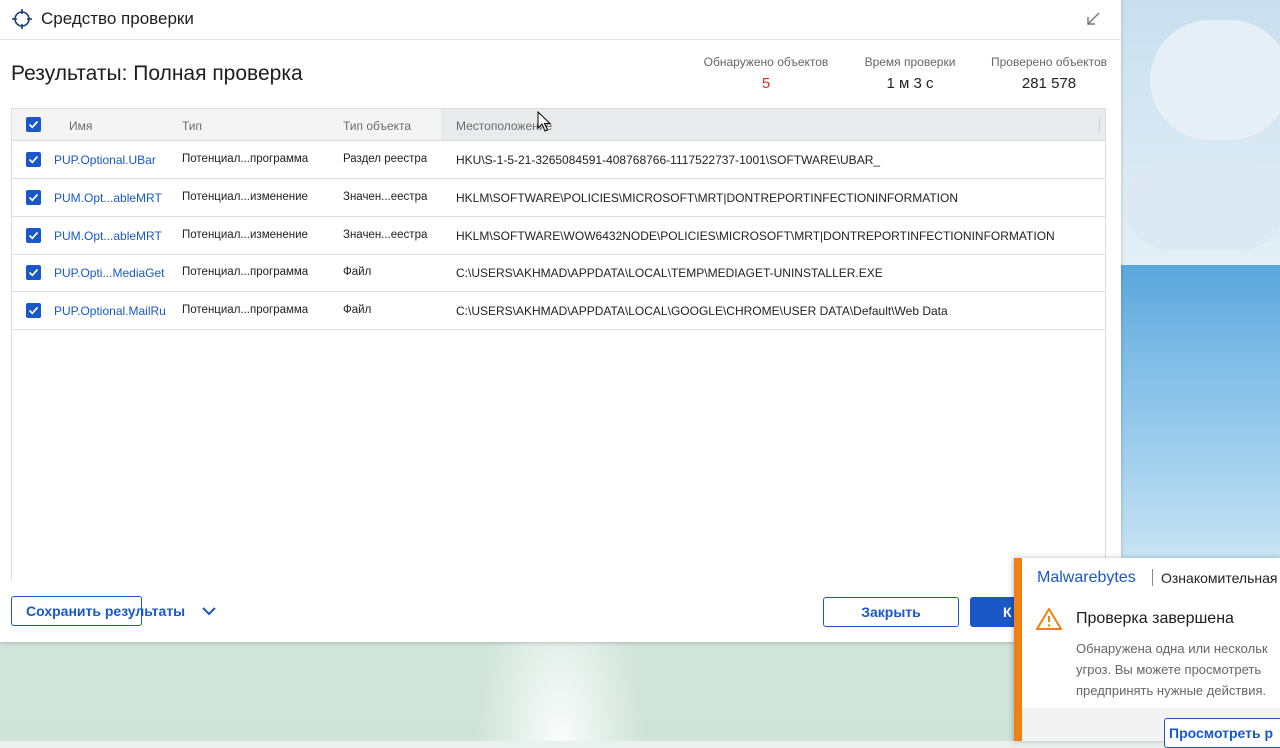 Image resolution: width=1280 pixels, height=748 pixels. Describe the element at coordinates (1086, 577) in the screenshot. I see `brand-logo: Malwarebytes` at that location.